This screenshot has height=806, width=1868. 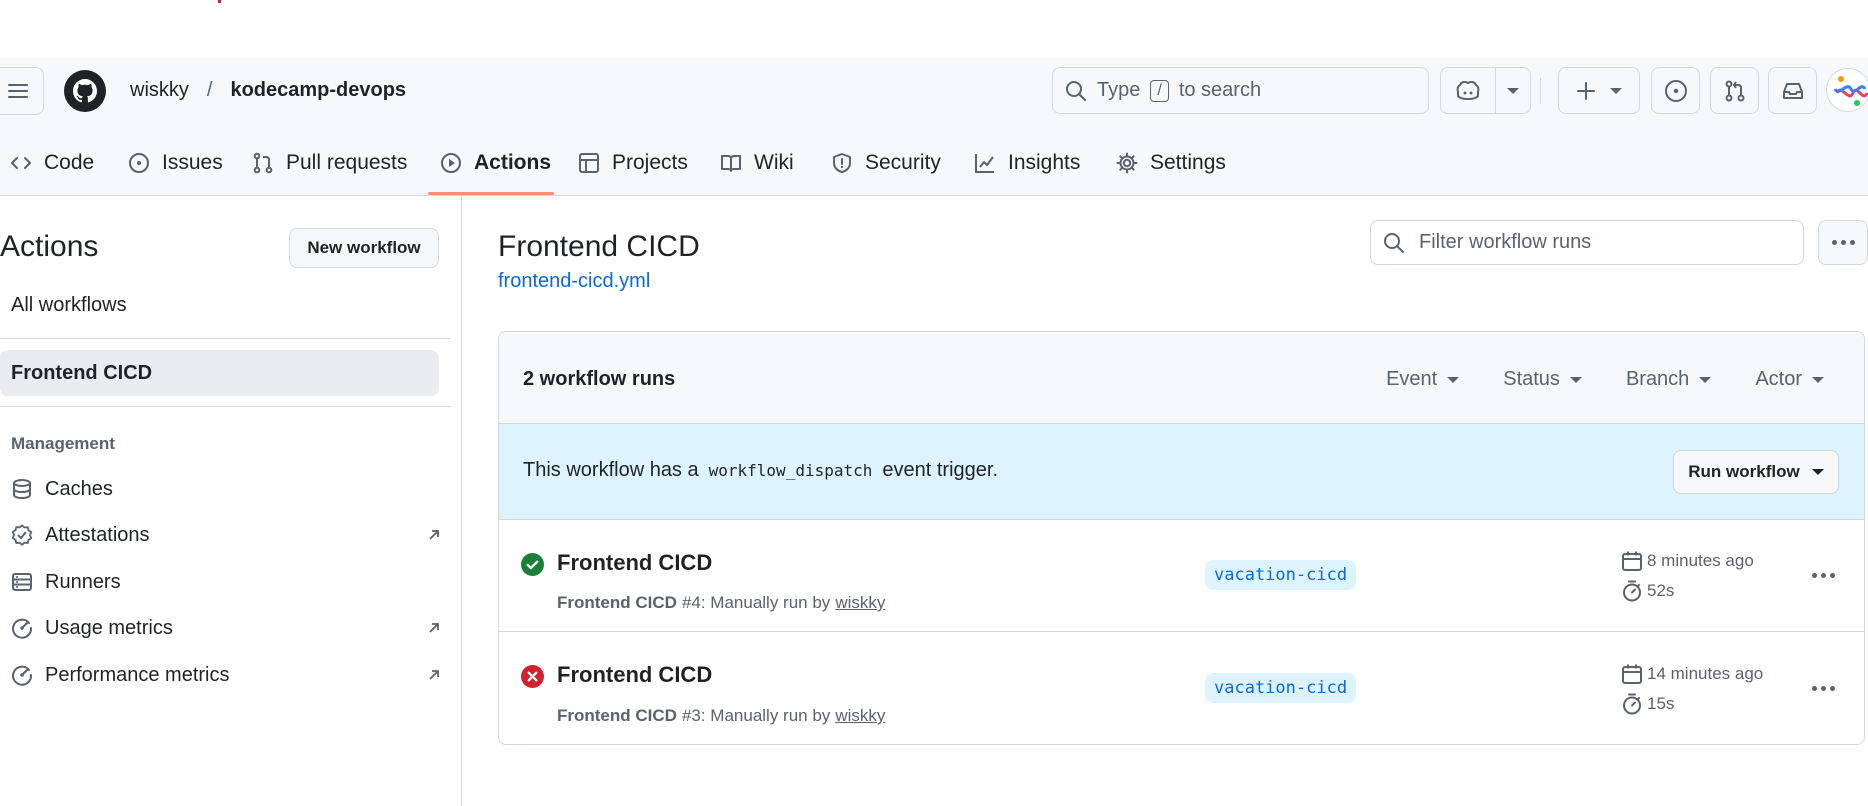 What do you see at coordinates (1599, 90) in the screenshot?
I see `create-new-button` at bounding box center [1599, 90].